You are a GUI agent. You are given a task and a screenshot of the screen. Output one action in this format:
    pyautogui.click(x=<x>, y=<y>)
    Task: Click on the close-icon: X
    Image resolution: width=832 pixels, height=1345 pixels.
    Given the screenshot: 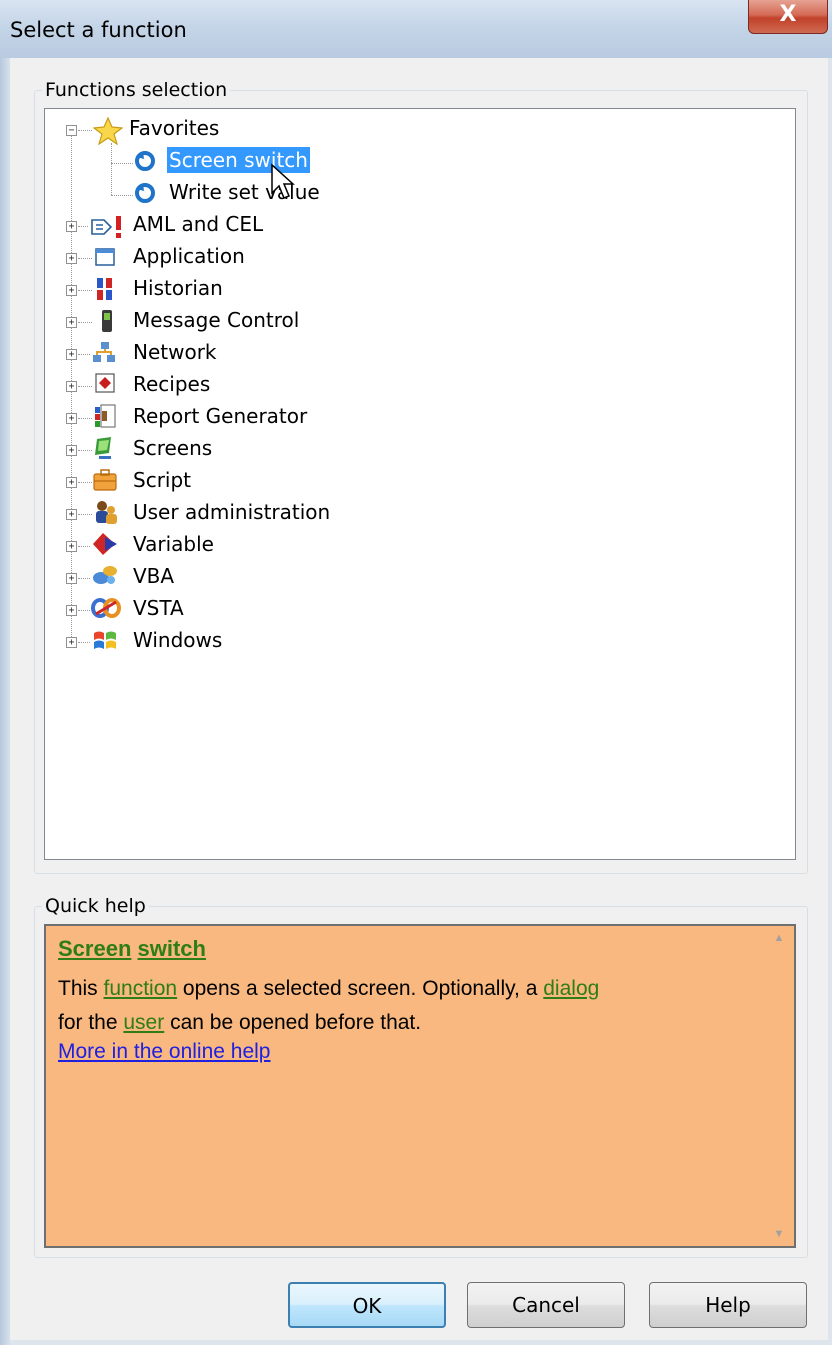 What is the action you would take?
    pyautogui.click(x=788, y=14)
    